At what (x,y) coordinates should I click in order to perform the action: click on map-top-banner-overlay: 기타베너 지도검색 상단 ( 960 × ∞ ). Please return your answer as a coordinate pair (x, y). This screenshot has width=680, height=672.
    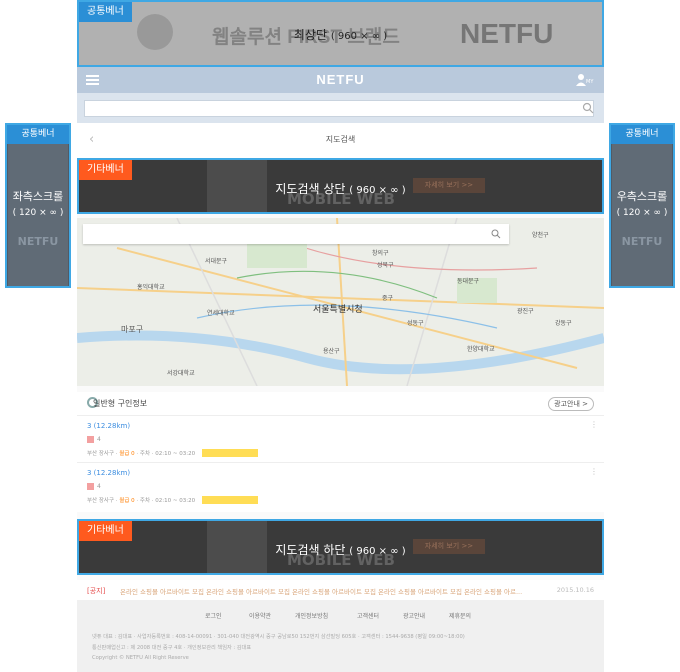
    Looking at the image, I should click on (340, 186).